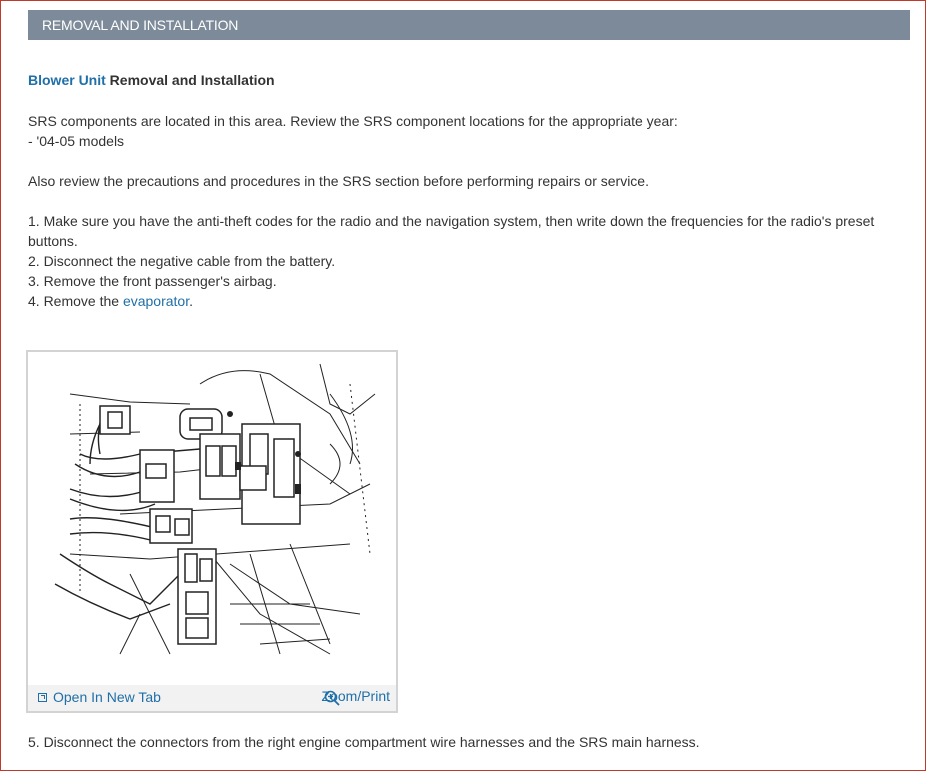 The image size is (926, 771). Describe the element at coordinates (191, 301) in the screenshot. I see `step-4-suffix: .` at that location.